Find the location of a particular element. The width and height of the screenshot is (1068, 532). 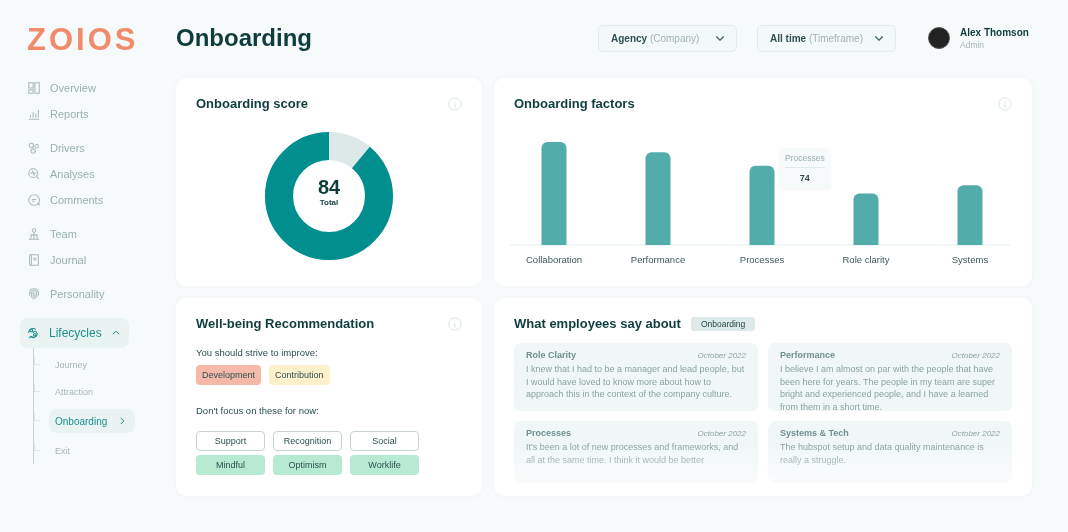

nav-subitem: Exit is located at coordinates (92, 450).